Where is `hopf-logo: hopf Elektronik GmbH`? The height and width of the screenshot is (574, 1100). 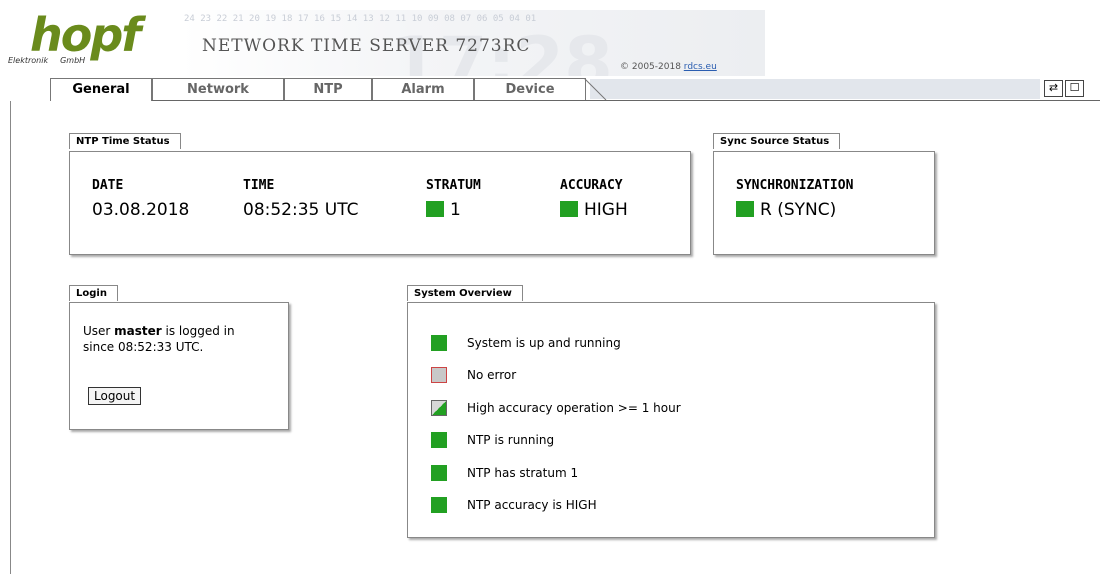 hopf-logo: hopf Elektronik GmbH is located at coordinates (74, 36).